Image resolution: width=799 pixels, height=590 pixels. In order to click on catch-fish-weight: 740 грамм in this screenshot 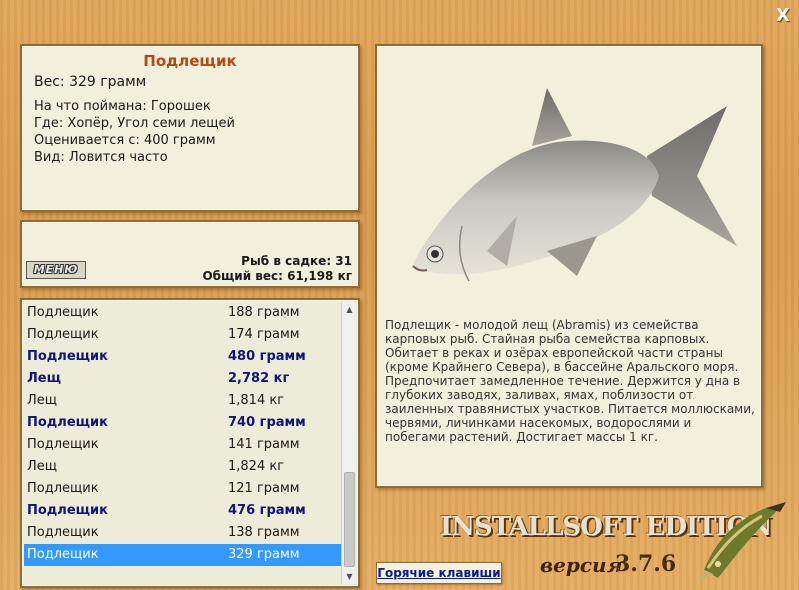, I will do `click(267, 422)`.